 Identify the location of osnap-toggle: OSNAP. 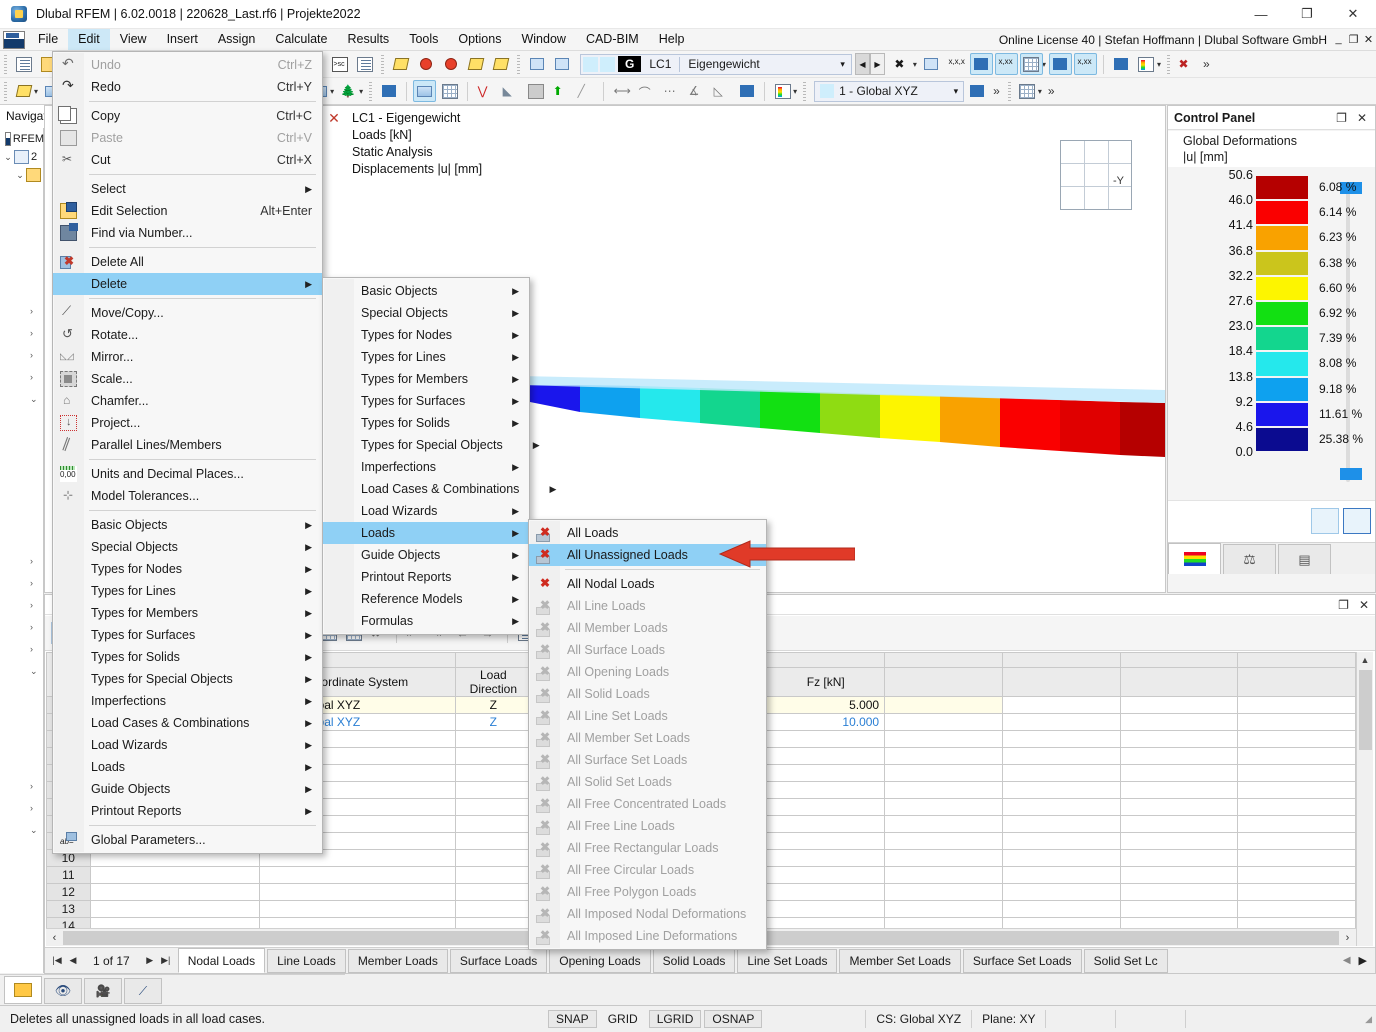
(733, 1019).